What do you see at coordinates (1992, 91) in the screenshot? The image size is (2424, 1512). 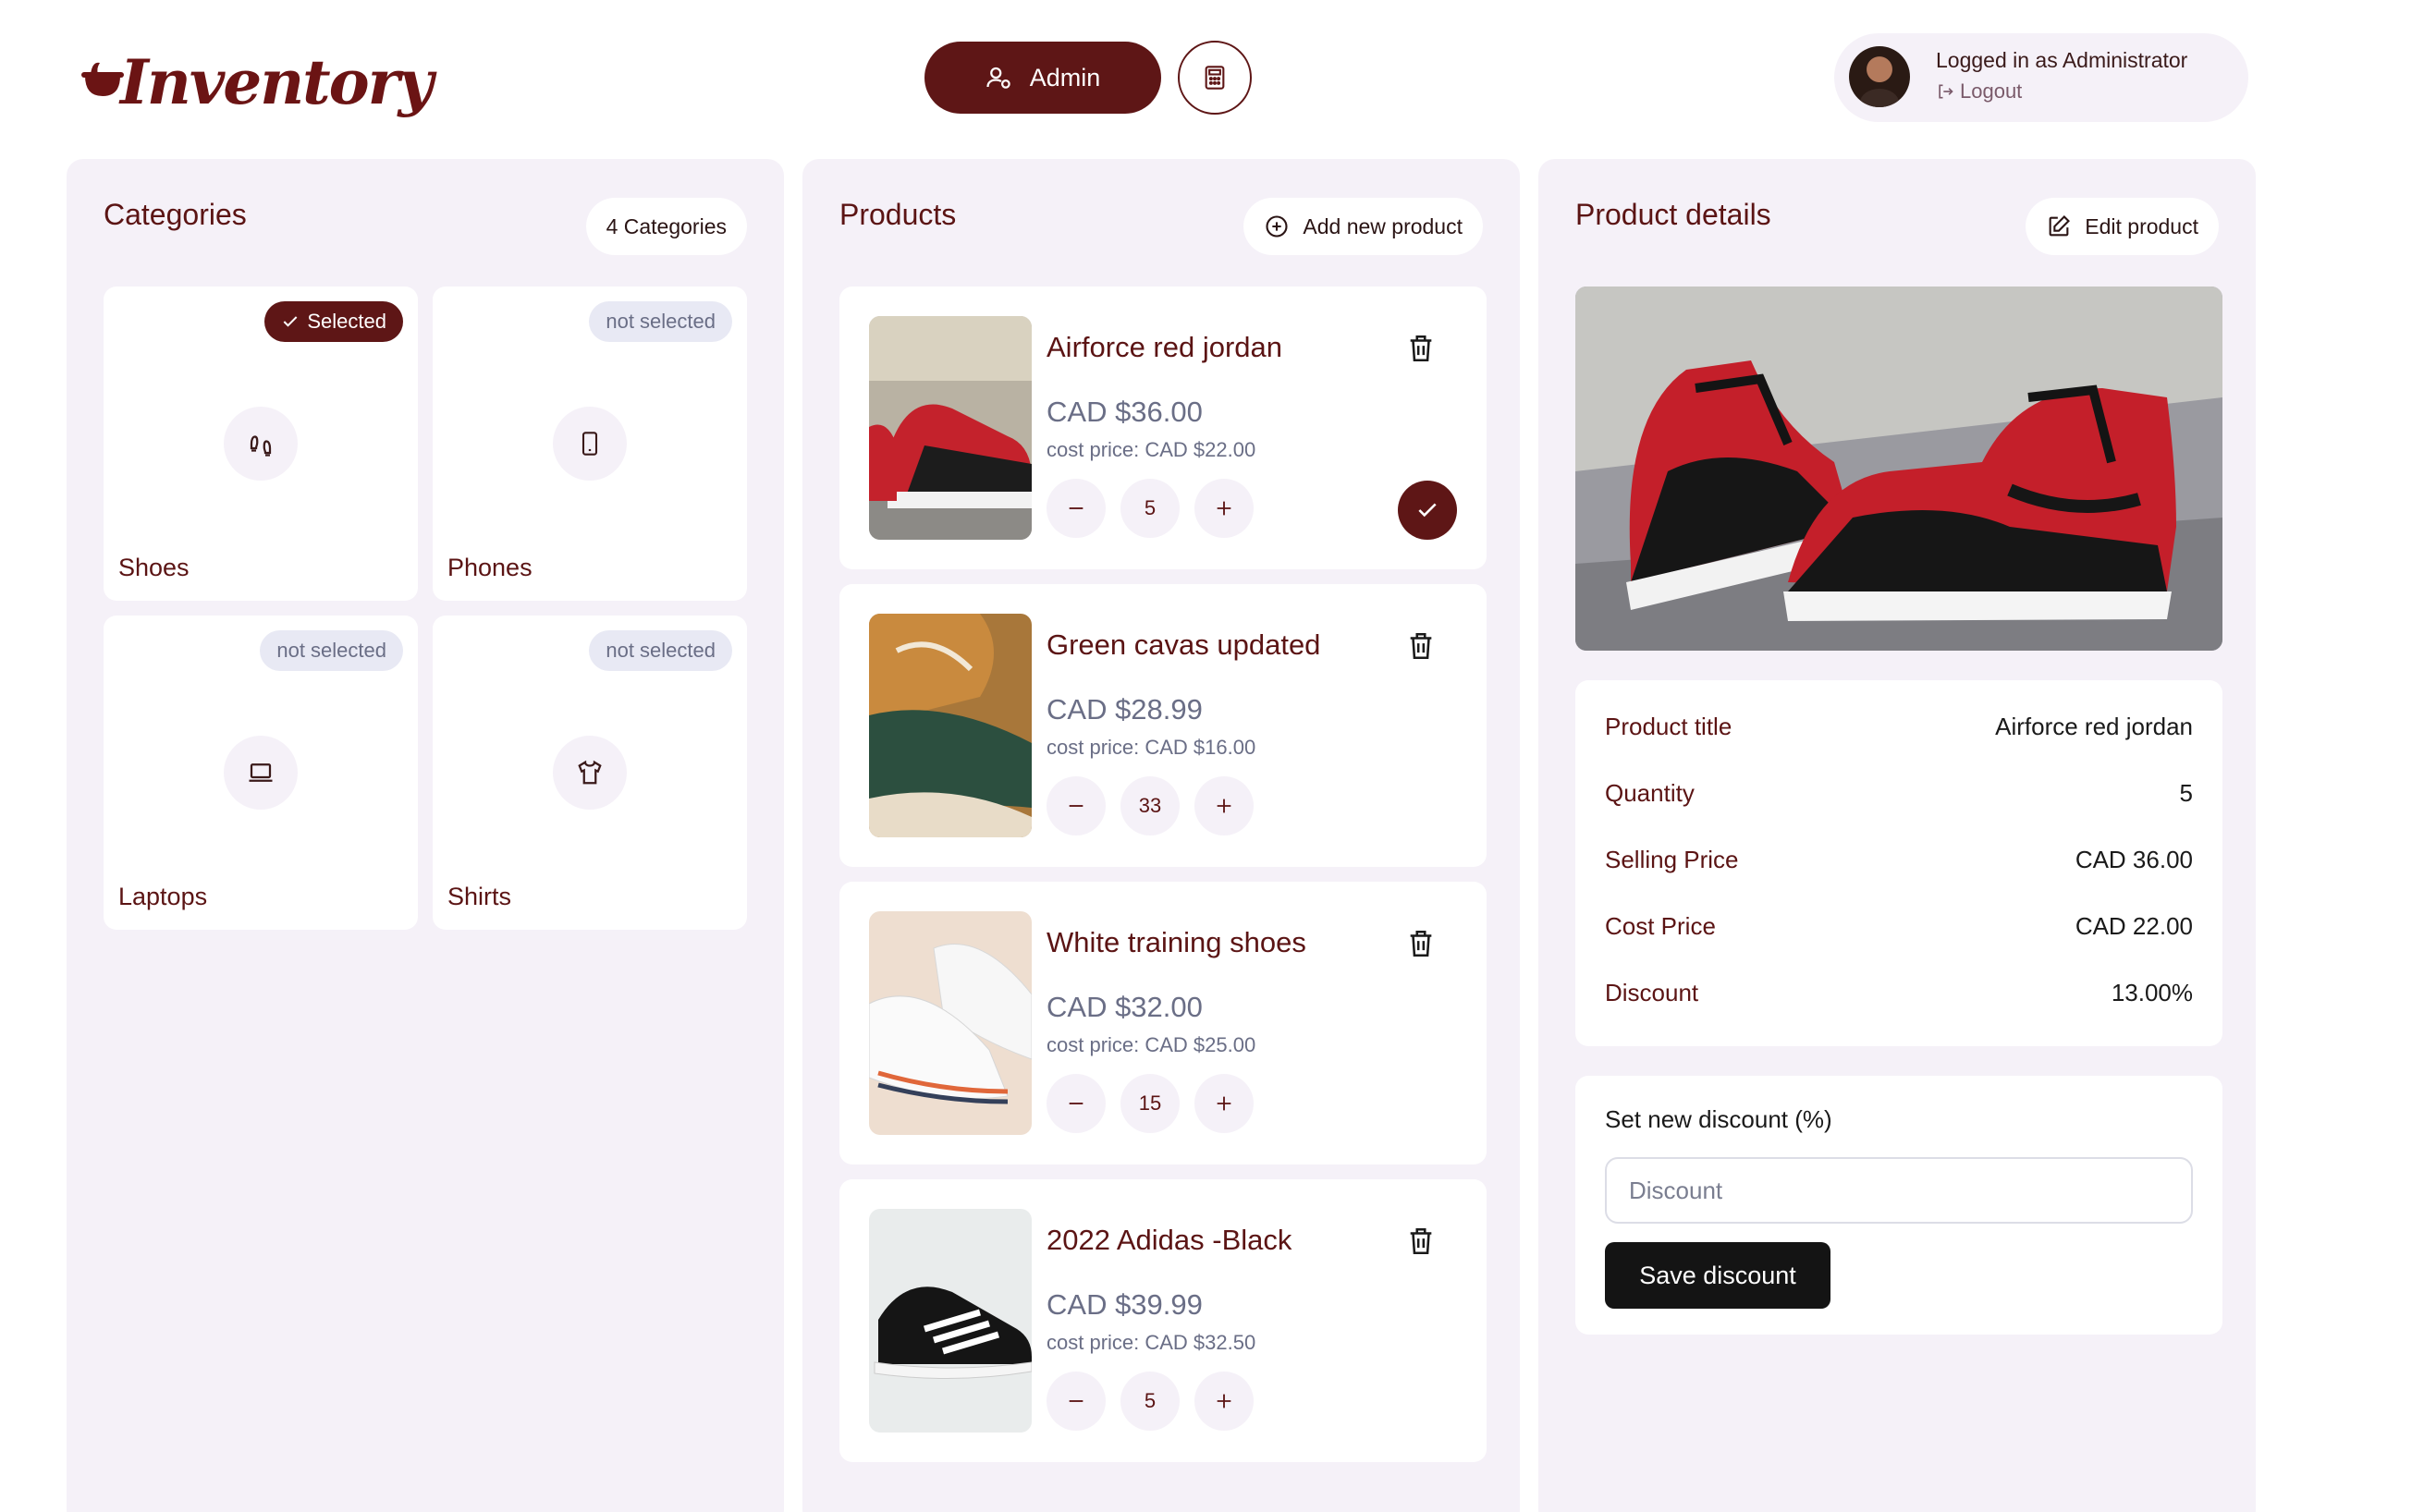 I see `logout-label: Logout` at bounding box center [1992, 91].